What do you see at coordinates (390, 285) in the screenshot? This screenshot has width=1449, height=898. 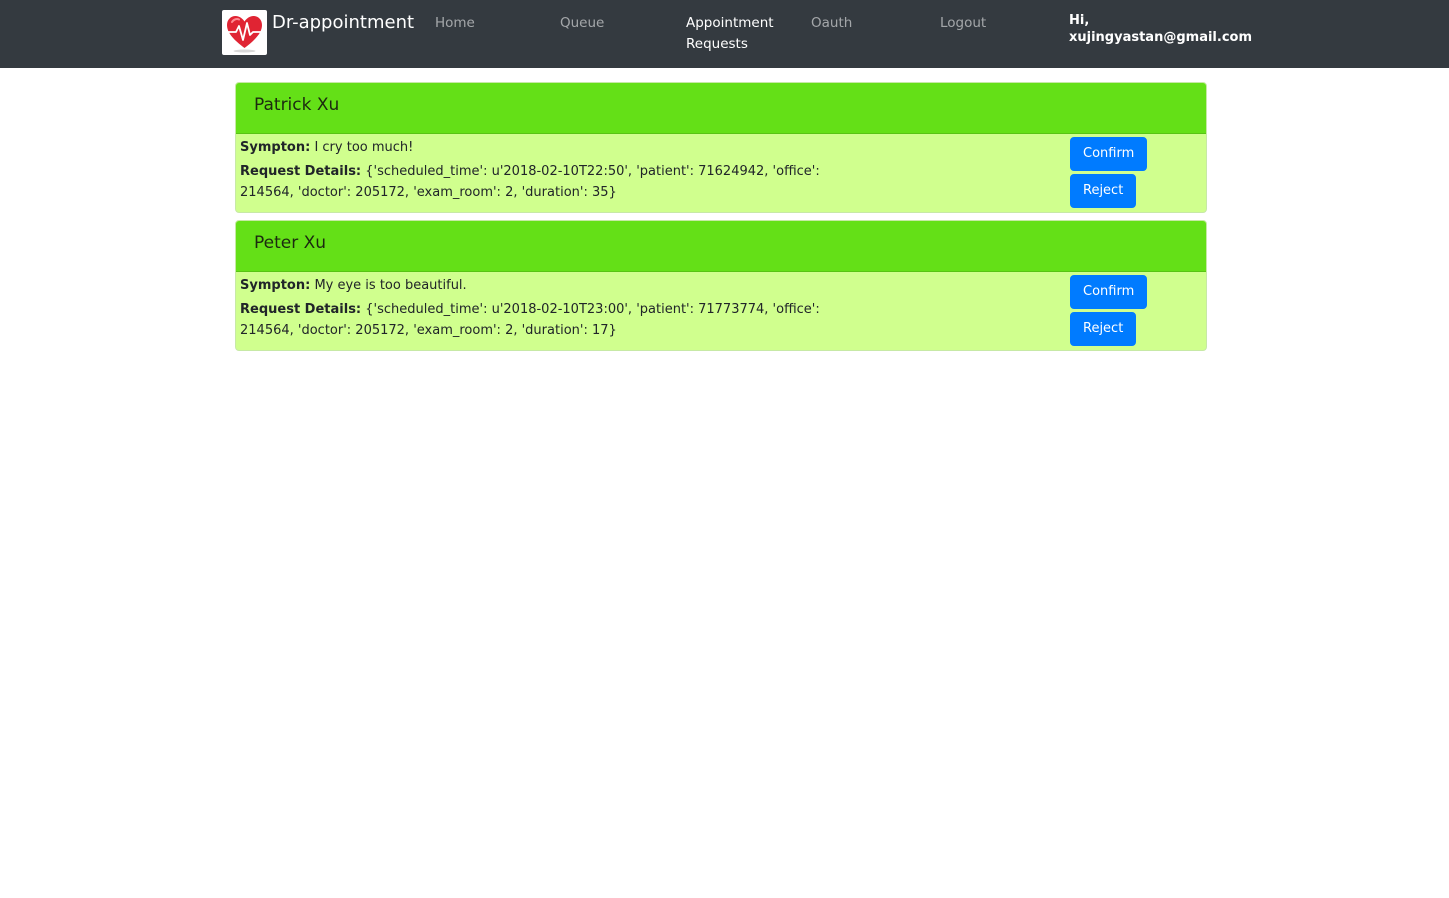 I see `sympton-value: My eye is too beautiful.` at bounding box center [390, 285].